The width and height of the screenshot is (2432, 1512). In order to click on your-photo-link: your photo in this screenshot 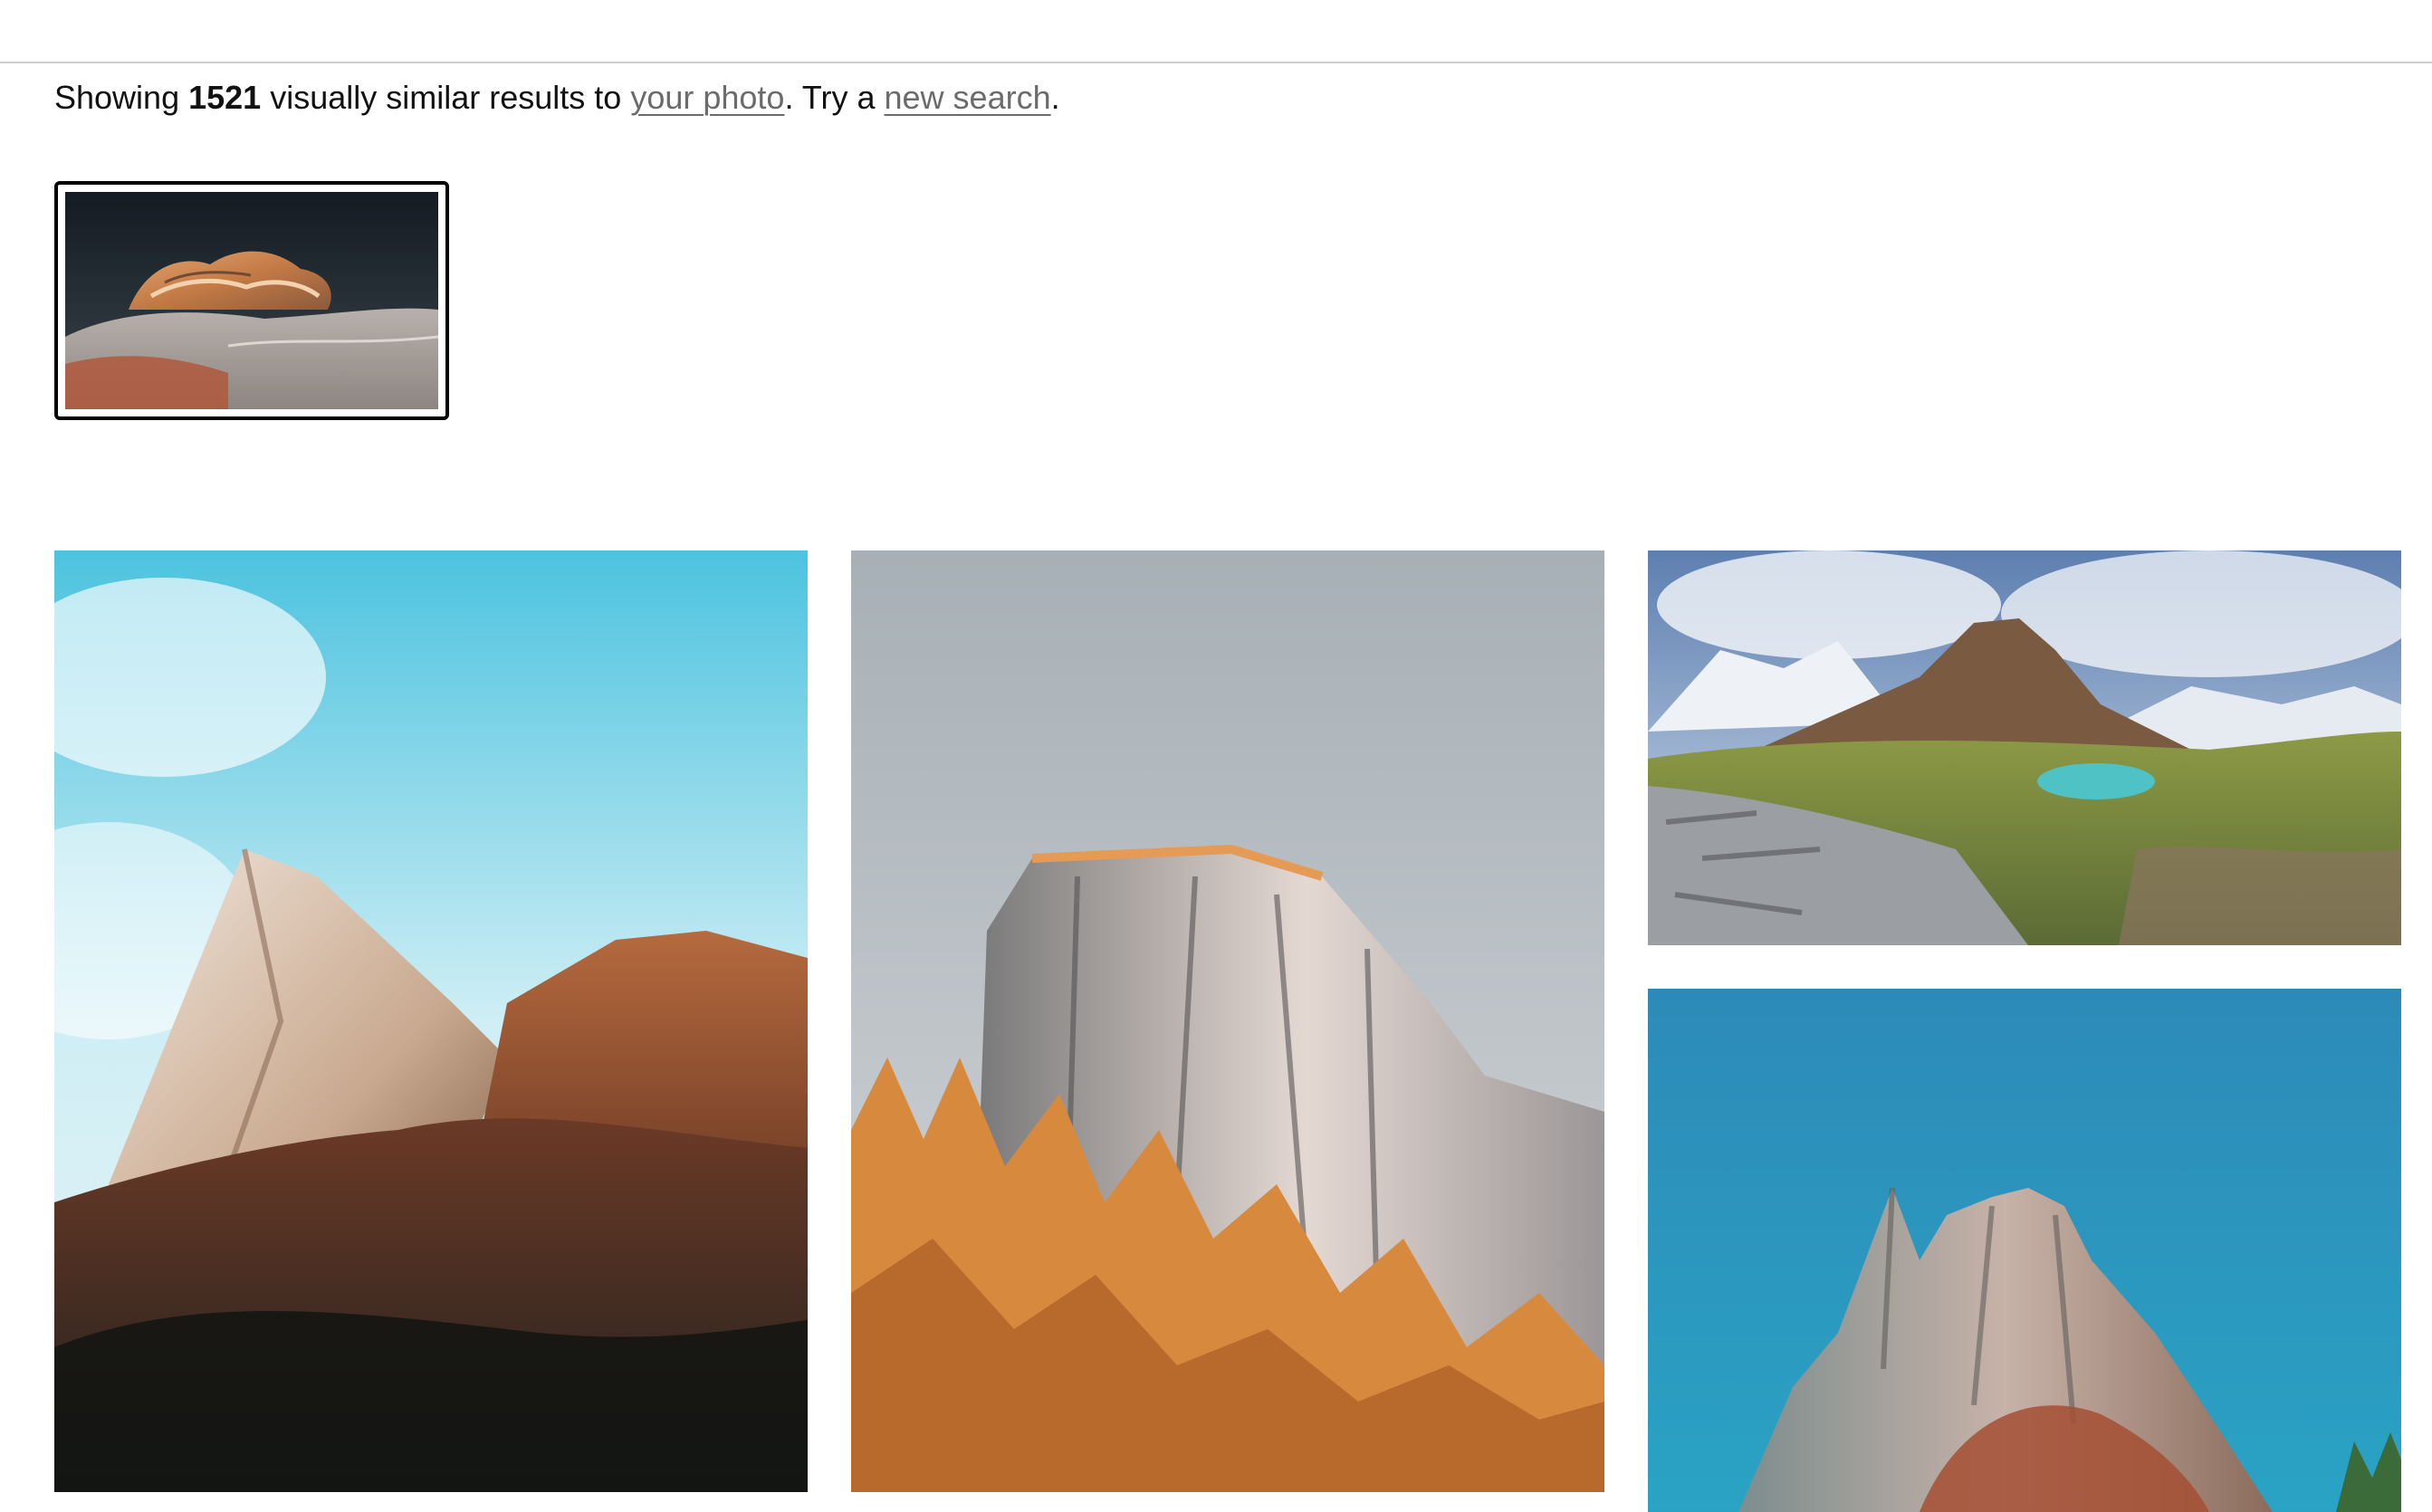, I will do `click(707, 97)`.